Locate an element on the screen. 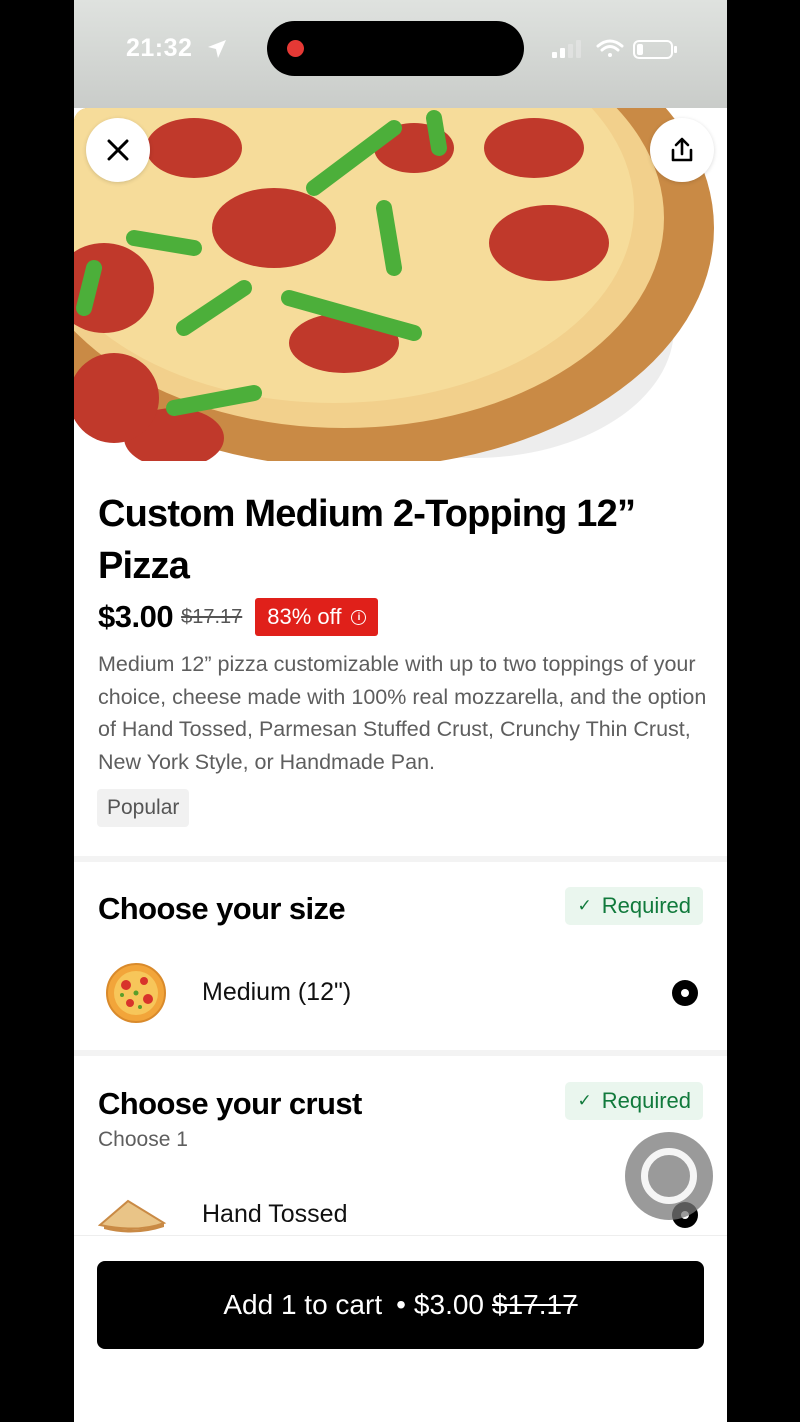  share-button is located at coordinates (682, 150).